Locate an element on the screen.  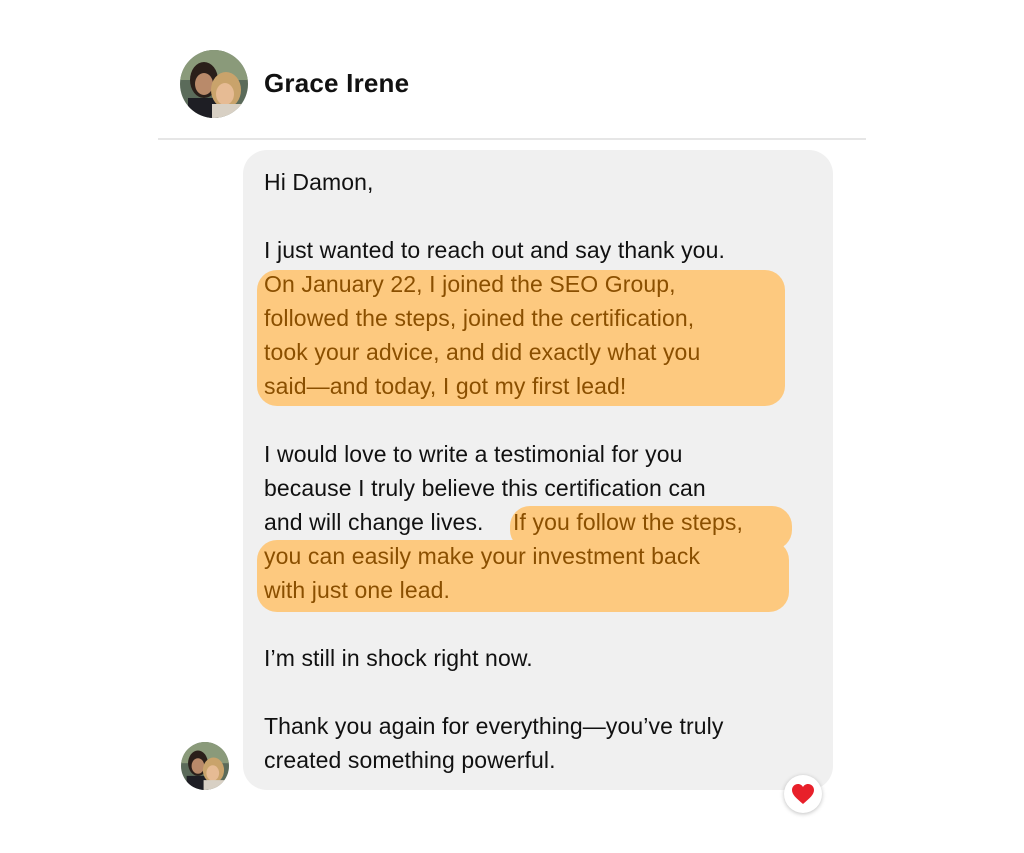
heart-icon is located at coordinates (803, 794).